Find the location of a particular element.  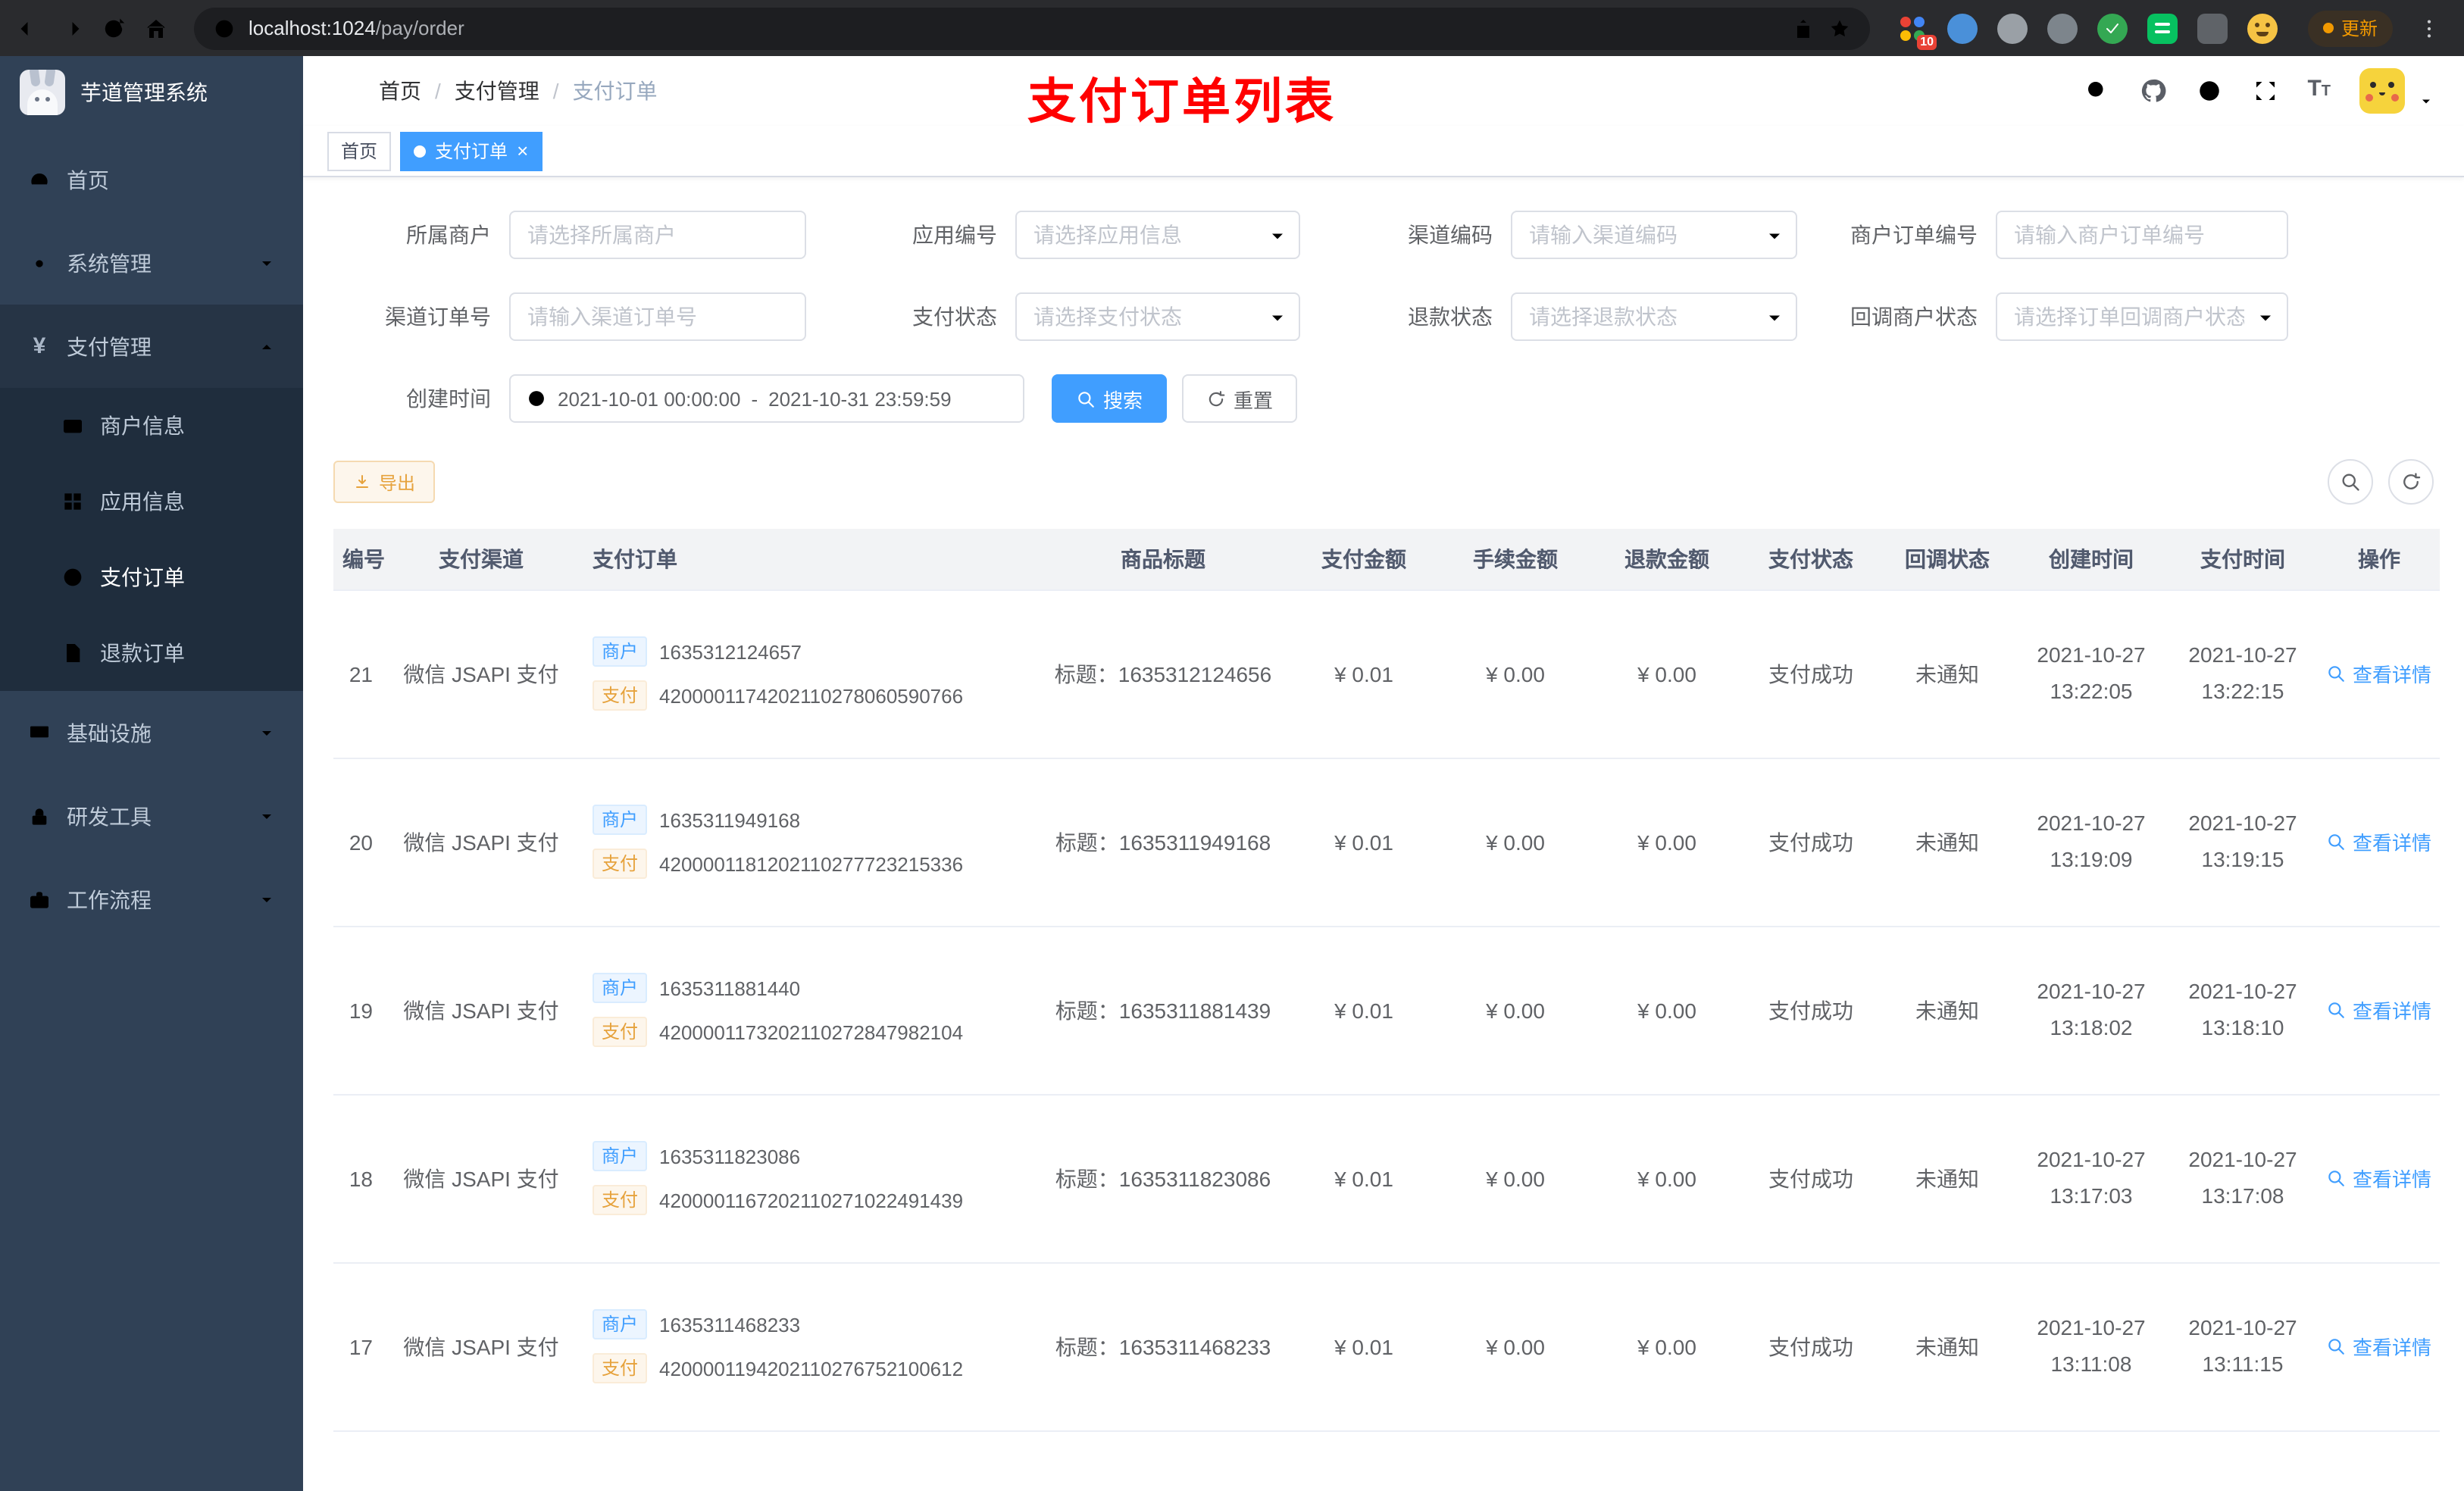

help-icon is located at coordinates (2208, 91).